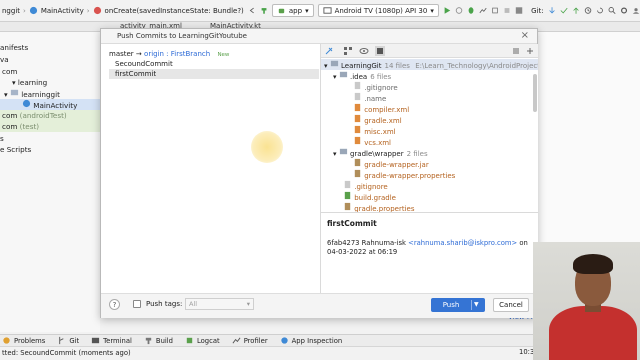  Describe the element at coordinates (158, 340) in the screenshot. I see `tool-build: Build` at that location.